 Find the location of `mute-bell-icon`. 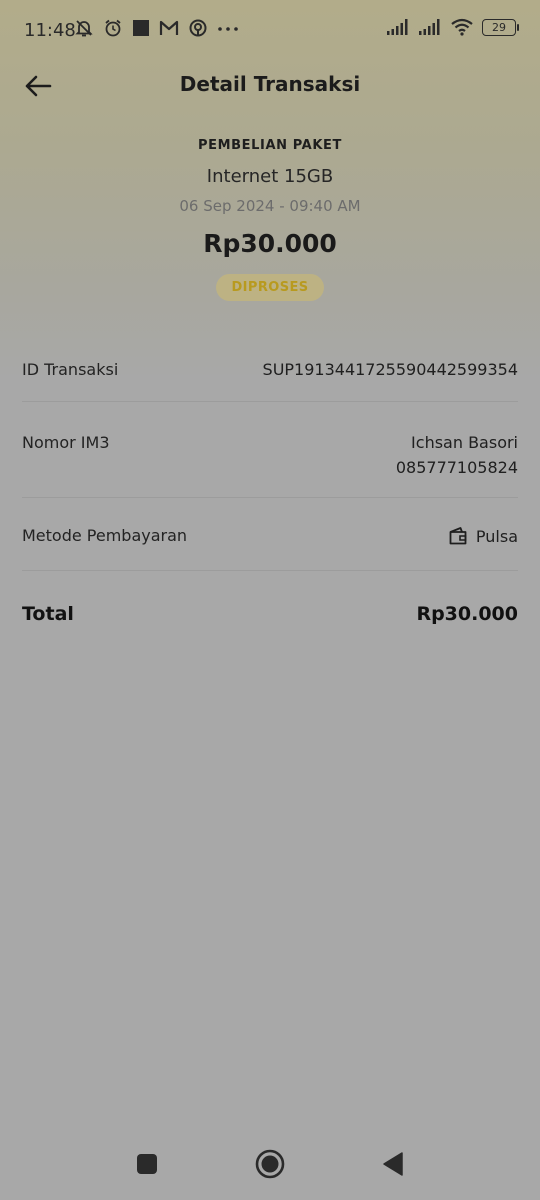

mute-bell-icon is located at coordinates (84, 28).